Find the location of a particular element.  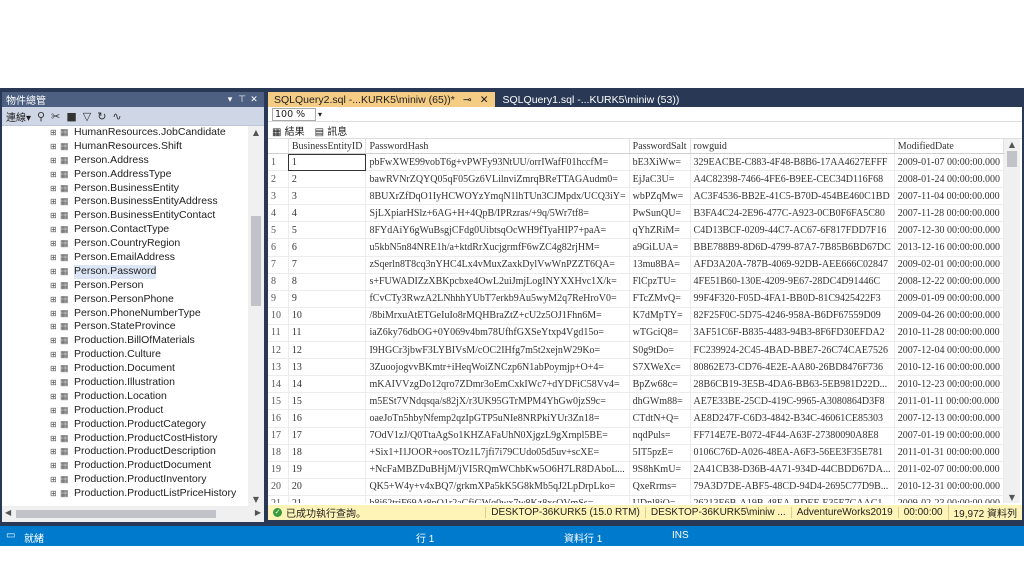

pin-icon: ⊸ is located at coordinates (467, 100).